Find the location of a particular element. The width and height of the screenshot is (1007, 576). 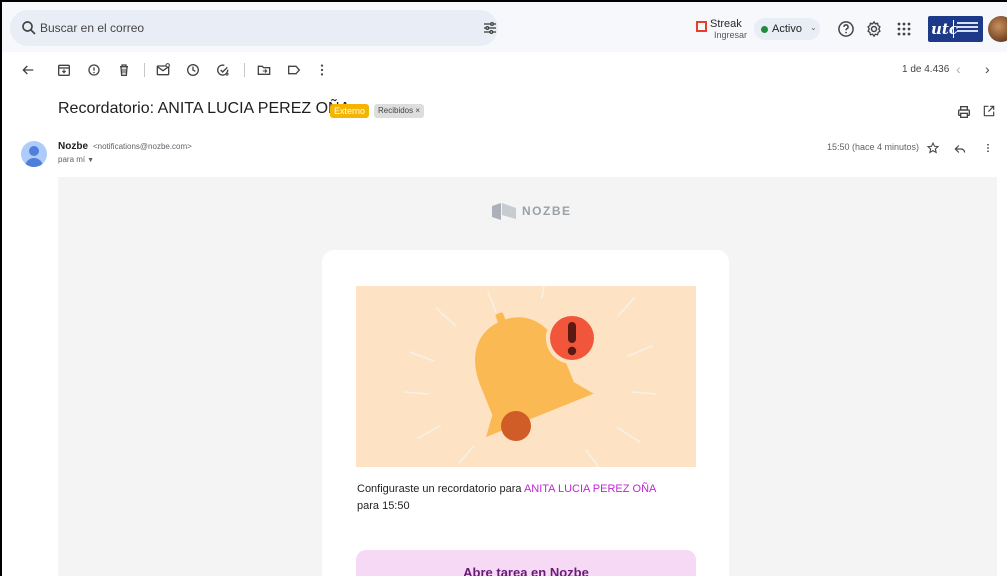

bell-illustration is located at coordinates (530, 376).